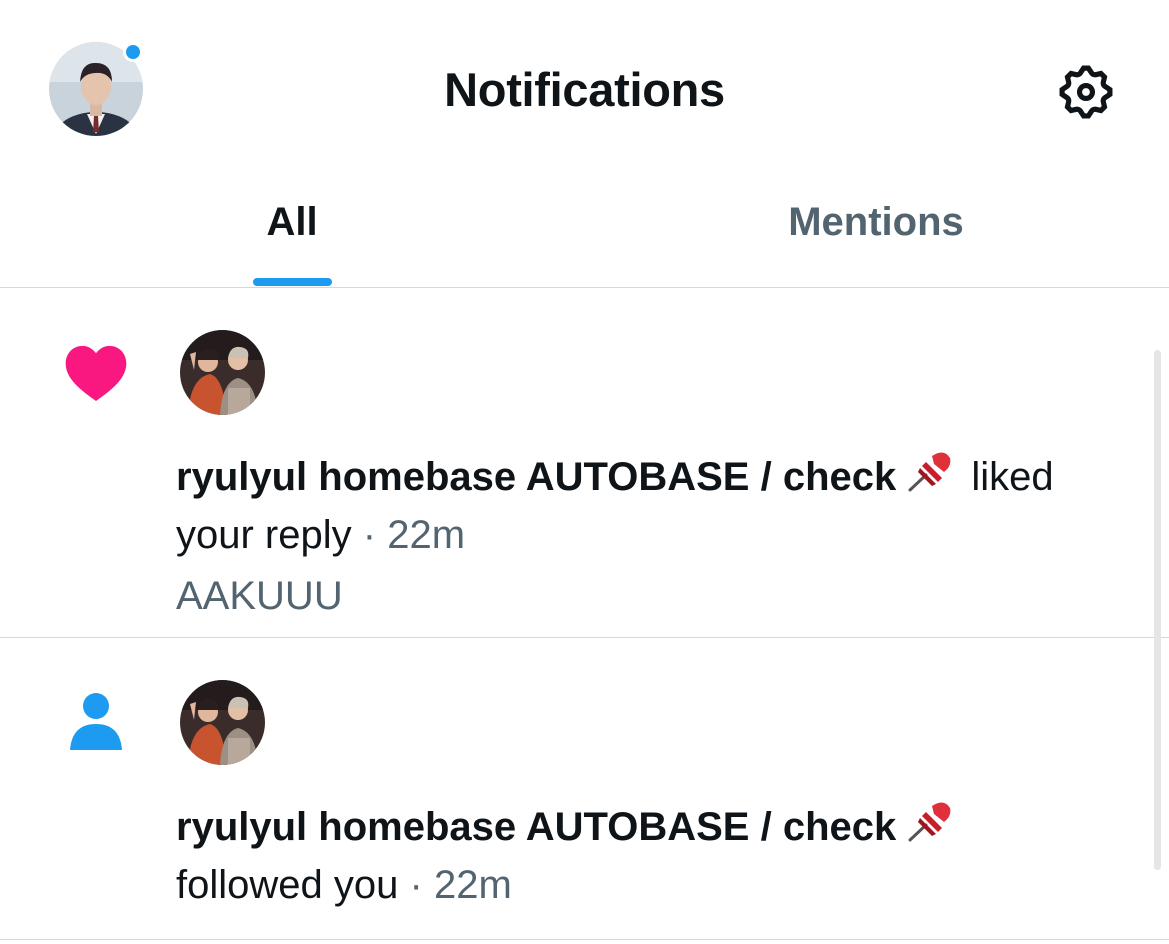 This screenshot has width=1169, height=944. I want to click on tab-mentions: Mentions, so click(876, 233).